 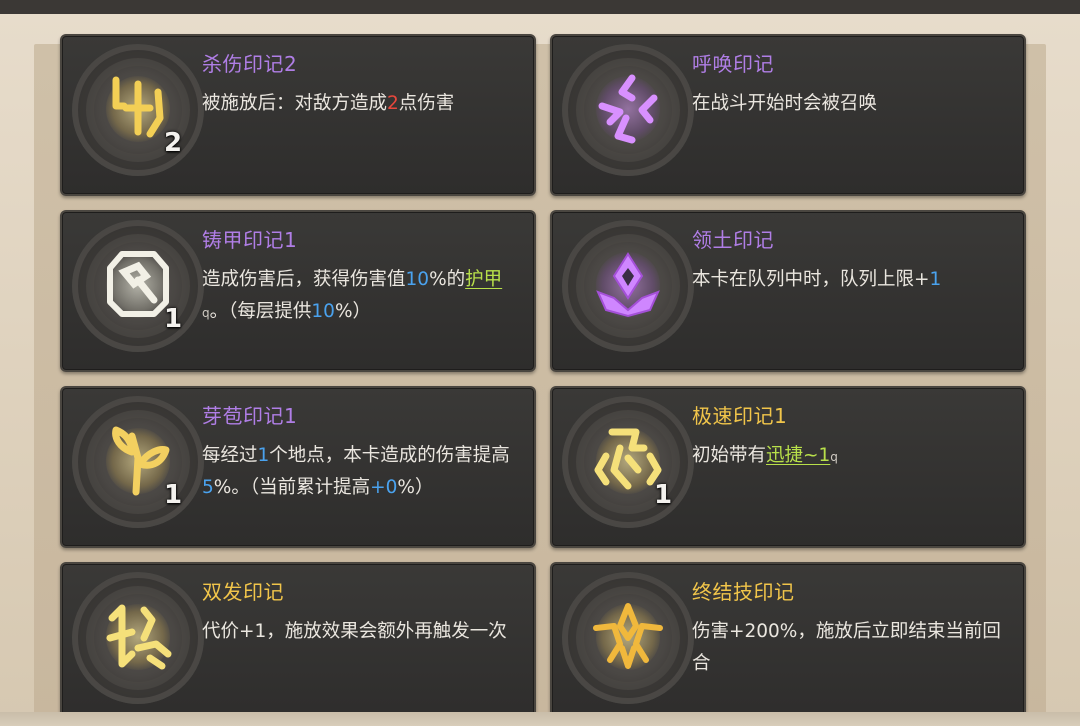 What do you see at coordinates (365, 296) in the screenshot?
I see `mark-description: 造成伤害后，获得伤害值10%的护甲q。（每层提供10%）` at bounding box center [365, 296].